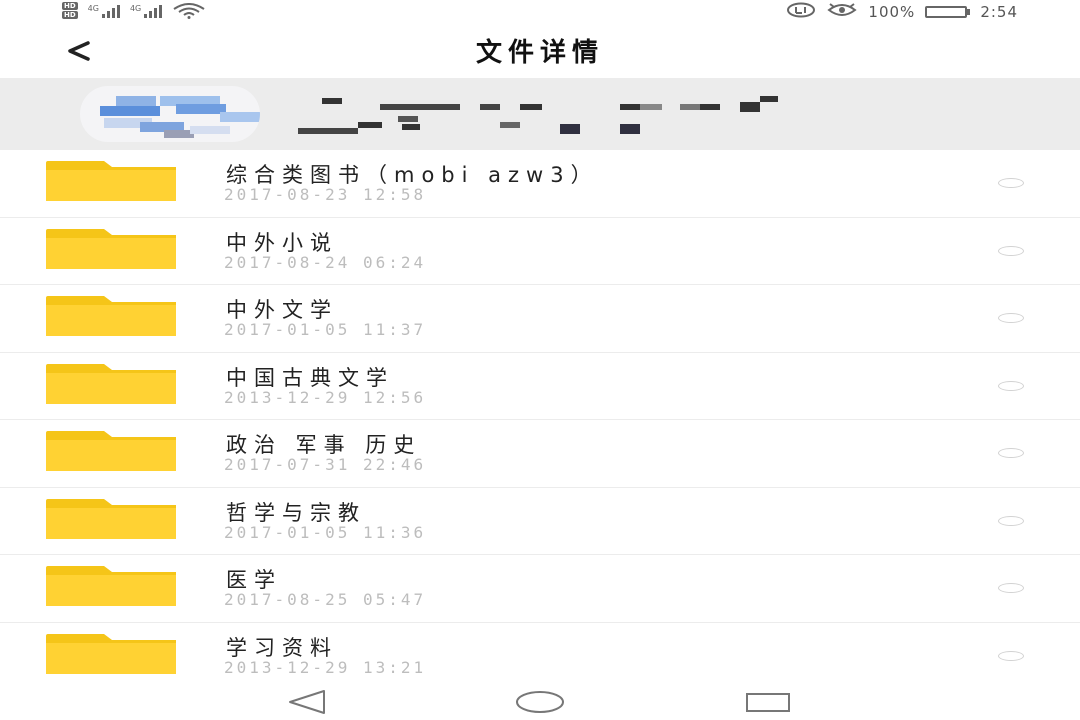 This screenshot has width=1080, height=720. What do you see at coordinates (325, 464) in the screenshot?
I see `file-date: 2017-07-31 22:46` at bounding box center [325, 464].